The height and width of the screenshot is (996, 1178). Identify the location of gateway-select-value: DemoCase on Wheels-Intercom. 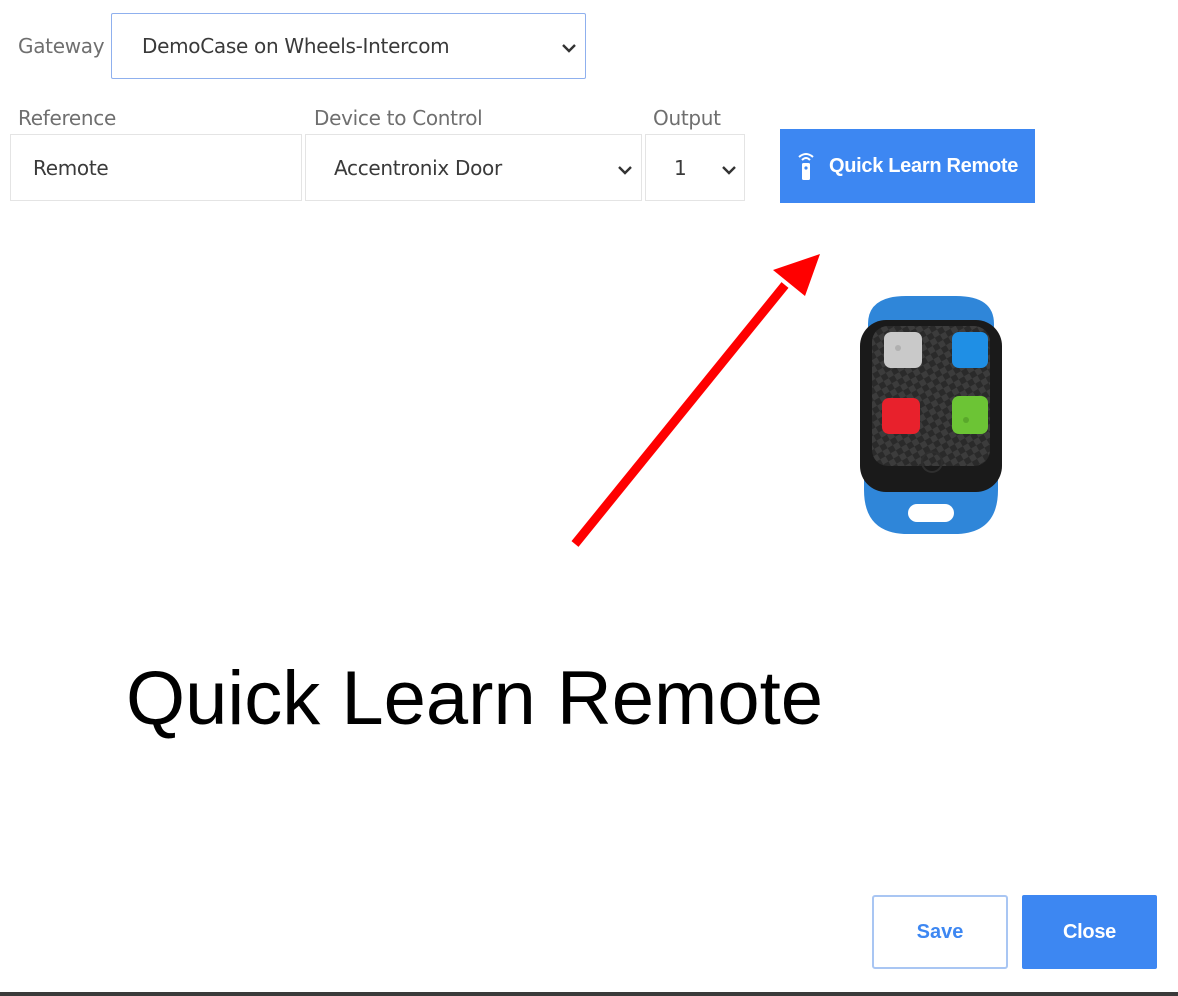
(296, 46).